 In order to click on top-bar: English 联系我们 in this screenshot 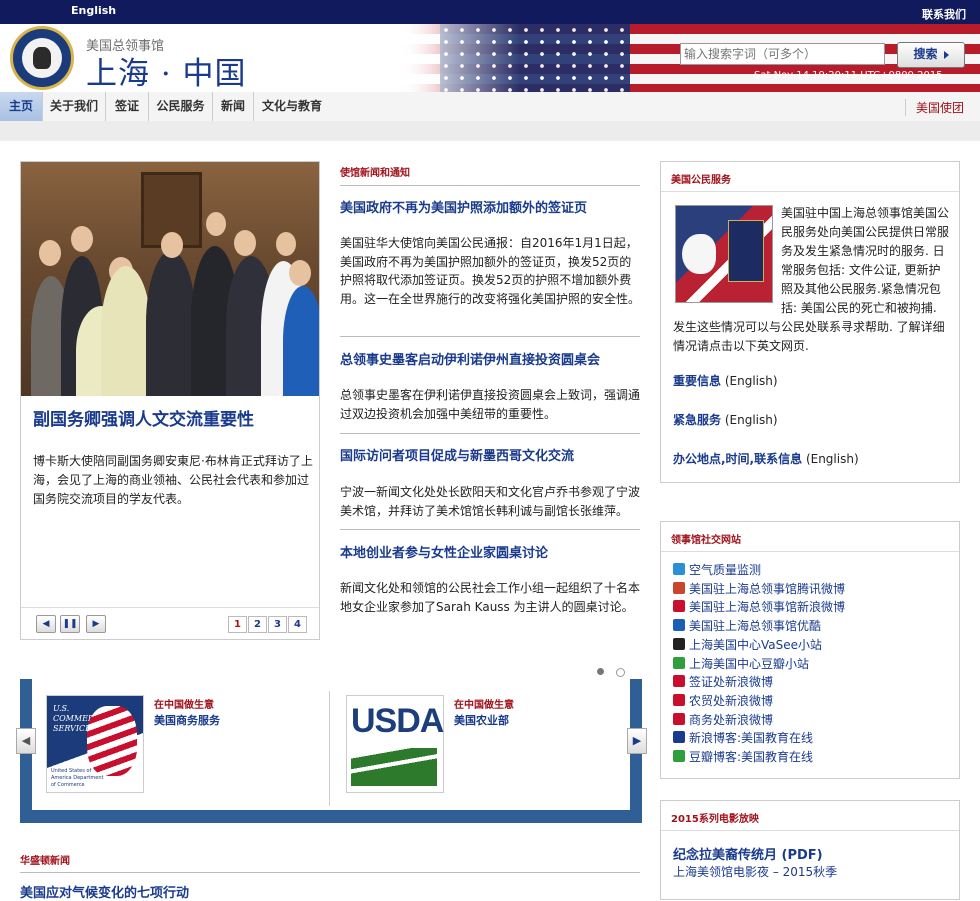, I will do `click(490, 12)`.